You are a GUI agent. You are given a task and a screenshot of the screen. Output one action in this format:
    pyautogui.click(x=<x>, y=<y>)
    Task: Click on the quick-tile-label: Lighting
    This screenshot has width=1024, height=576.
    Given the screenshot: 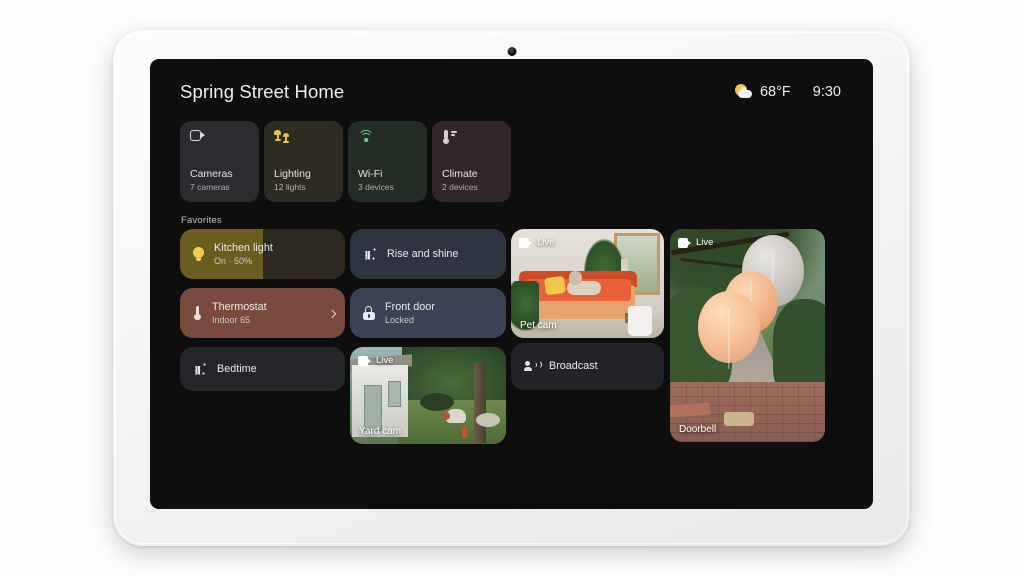 What is the action you would take?
    pyautogui.click(x=292, y=174)
    